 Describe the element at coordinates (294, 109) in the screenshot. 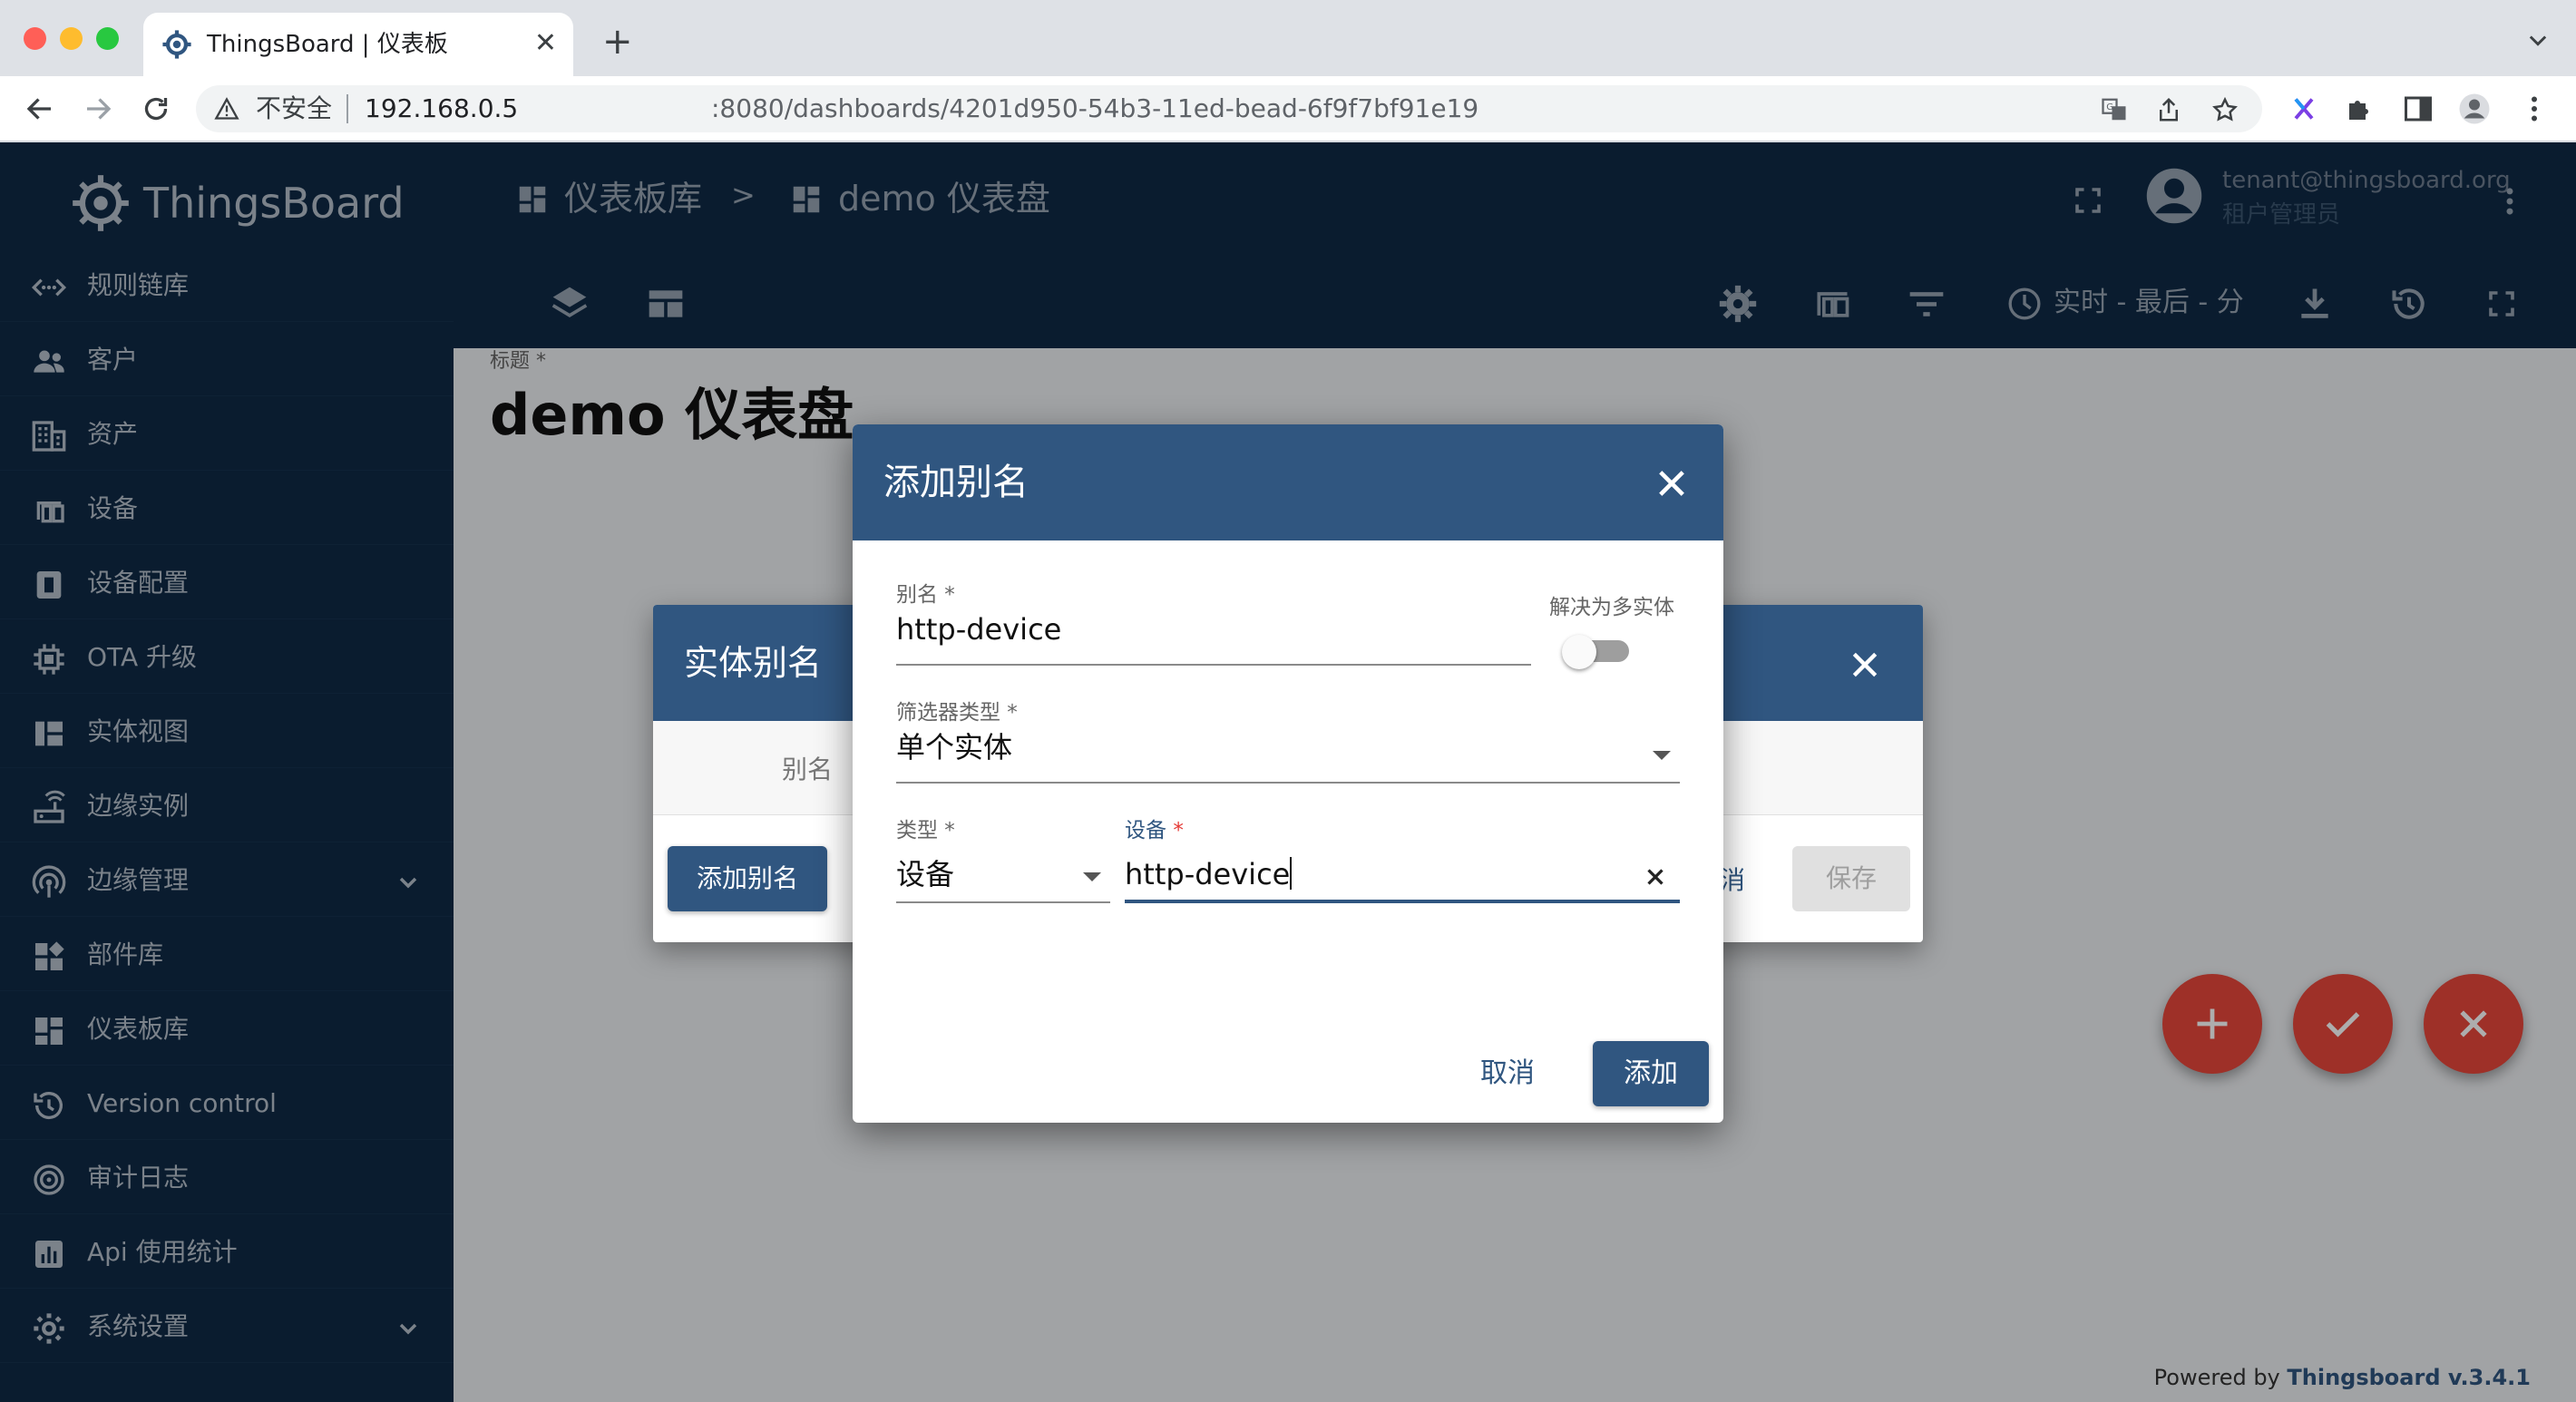

I see `not-secure-label: 不安全` at that location.